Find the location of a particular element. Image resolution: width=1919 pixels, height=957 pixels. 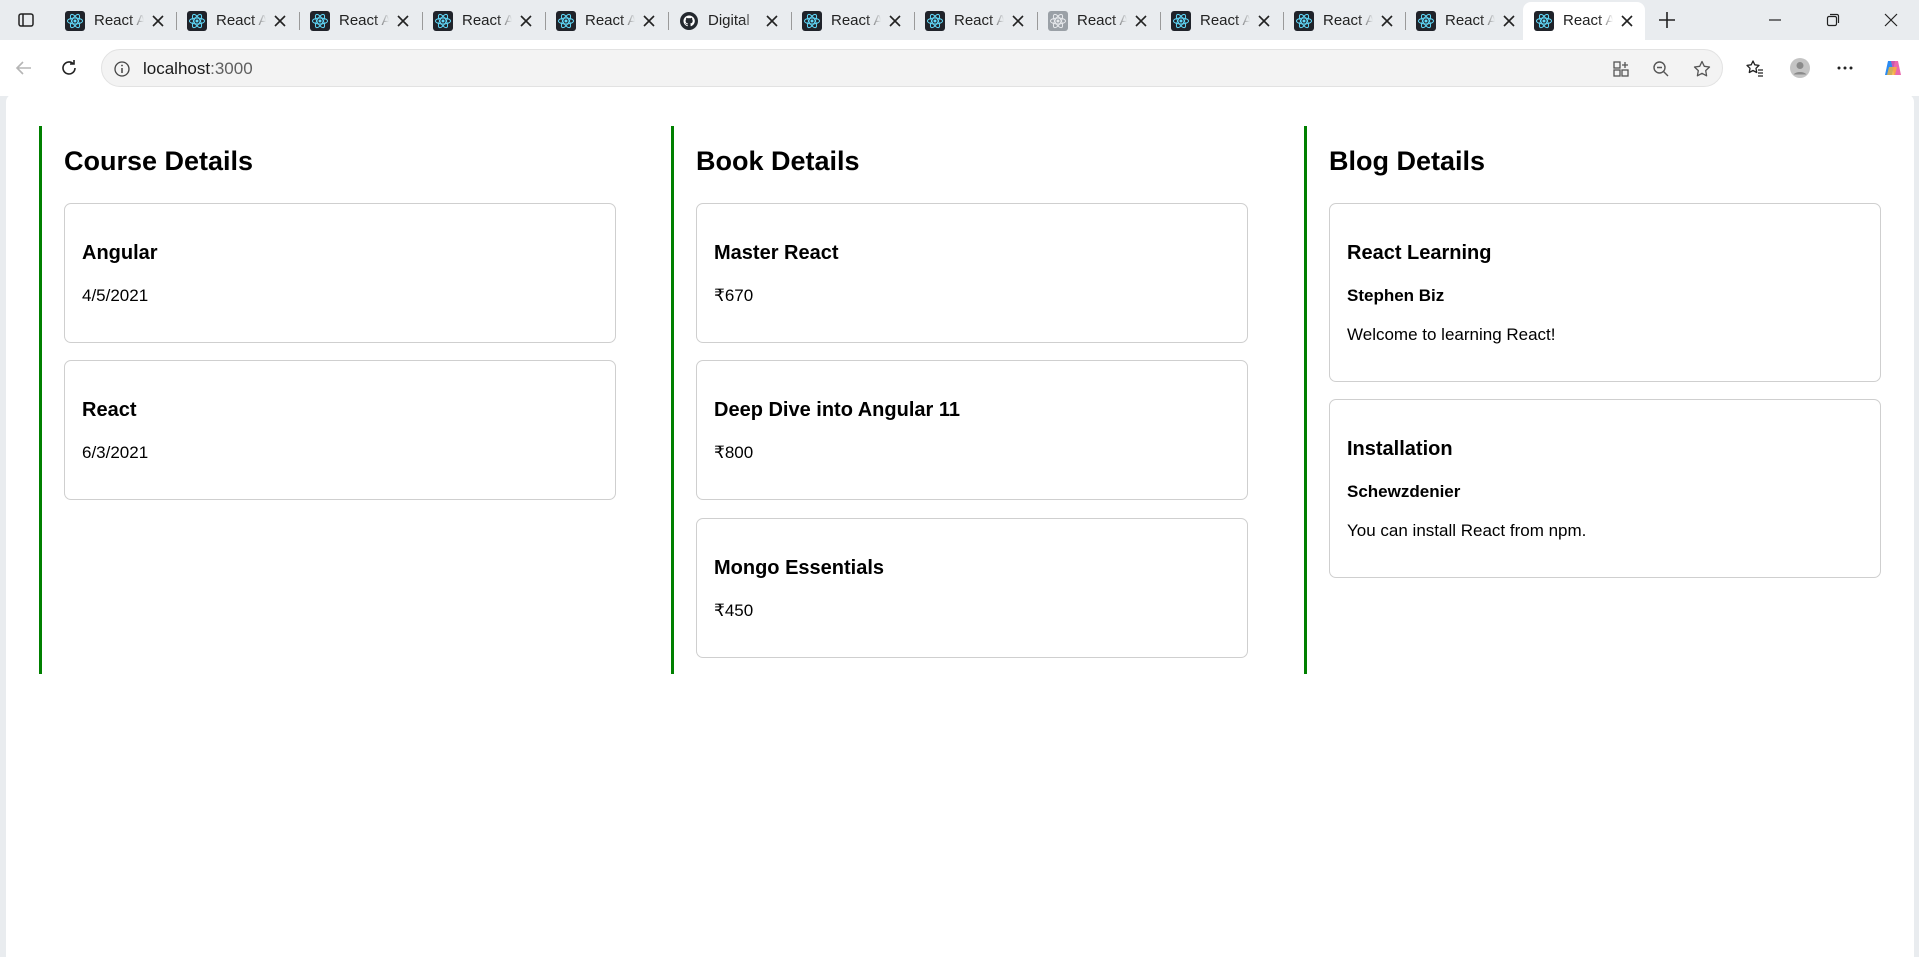

url-text: localhost:3000 is located at coordinates (198, 69).